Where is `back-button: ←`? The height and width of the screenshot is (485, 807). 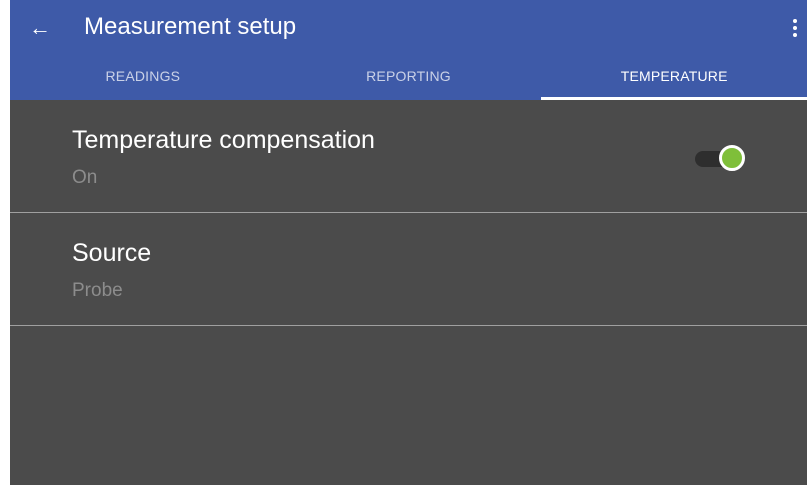
back-button: ← is located at coordinates (40, 28).